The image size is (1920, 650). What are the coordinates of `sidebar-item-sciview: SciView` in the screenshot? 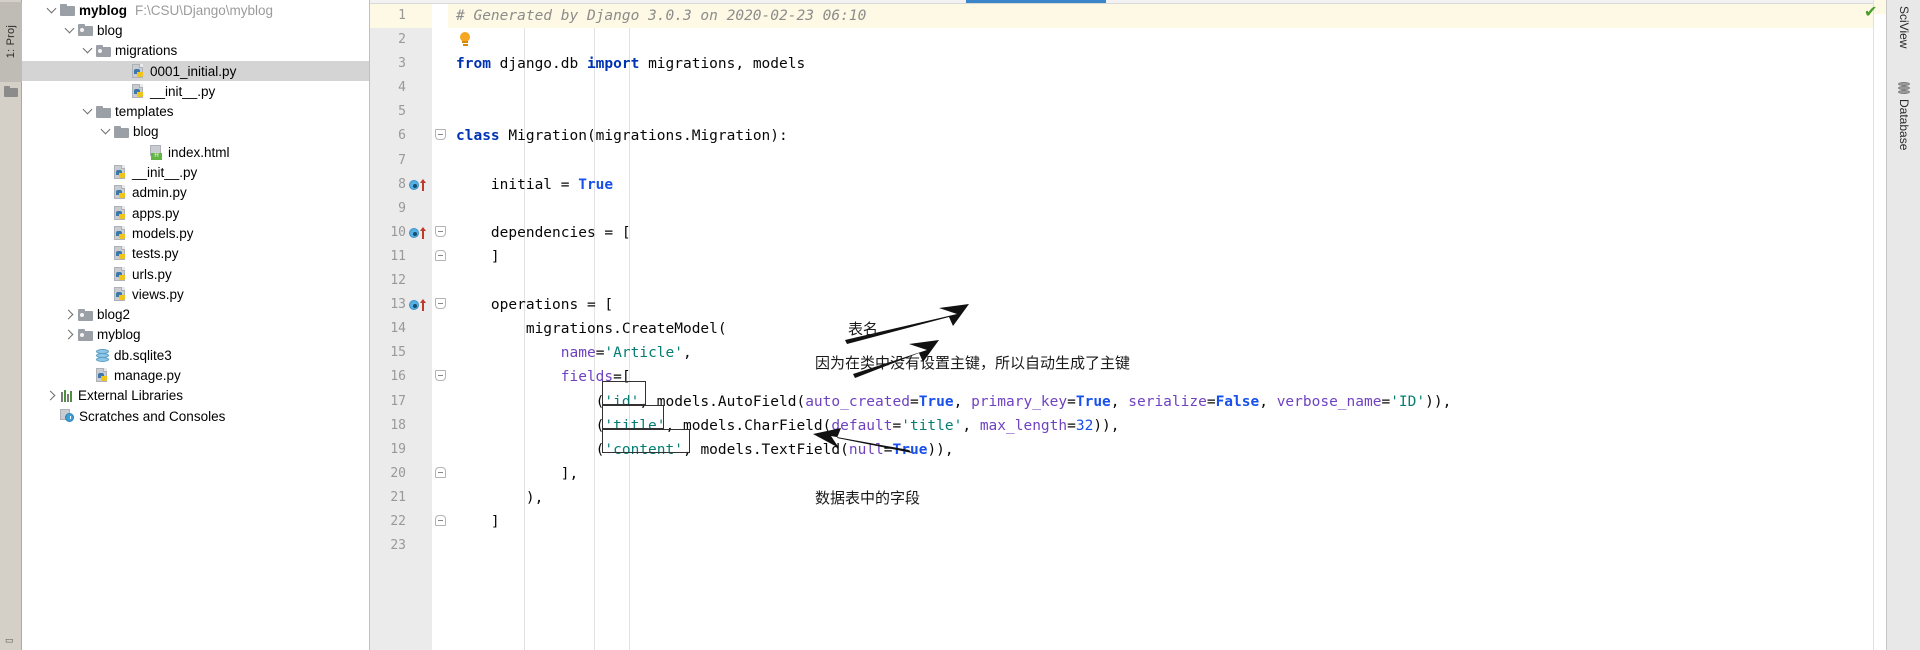 It's located at (1903, 27).